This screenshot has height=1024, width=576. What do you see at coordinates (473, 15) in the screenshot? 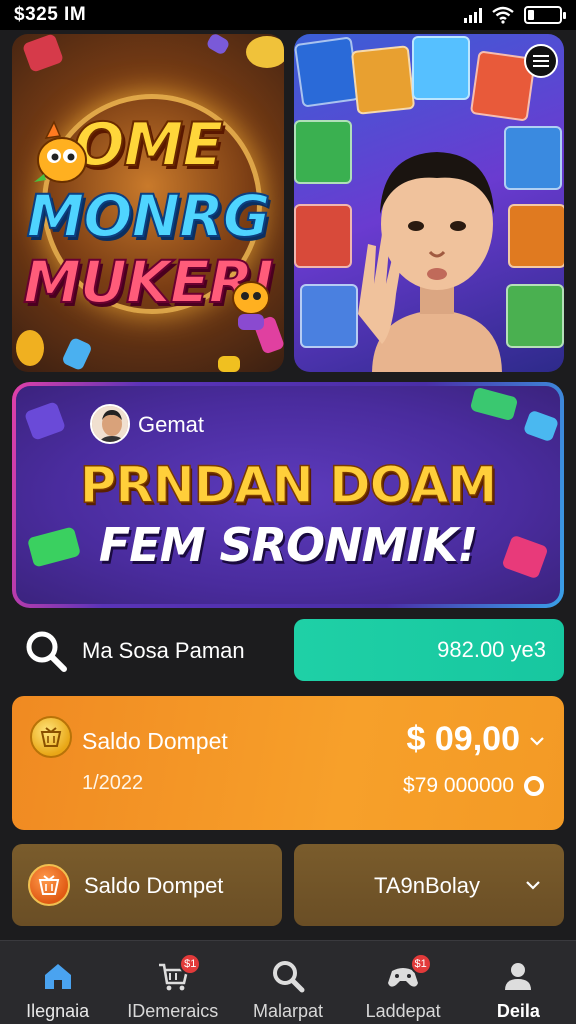
I see `signal-icon` at bounding box center [473, 15].